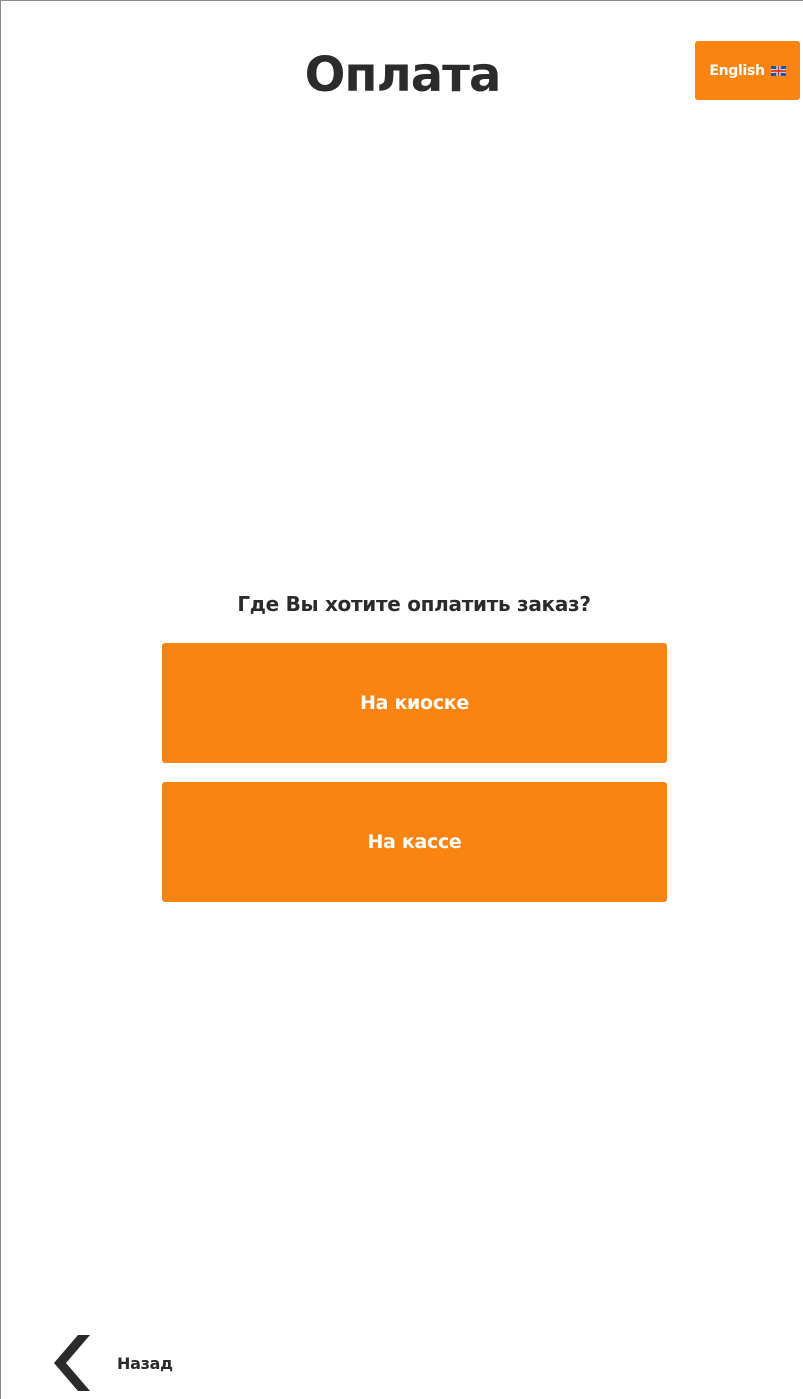  I want to click on back-label: Назад, so click(145, 1363).